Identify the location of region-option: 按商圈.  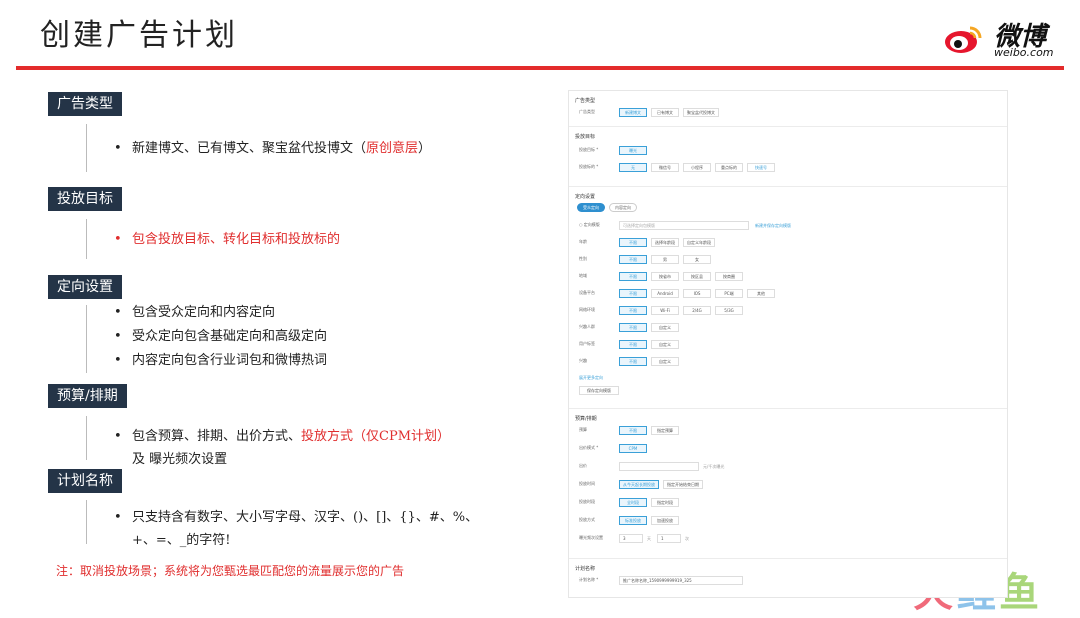
(729, 276).